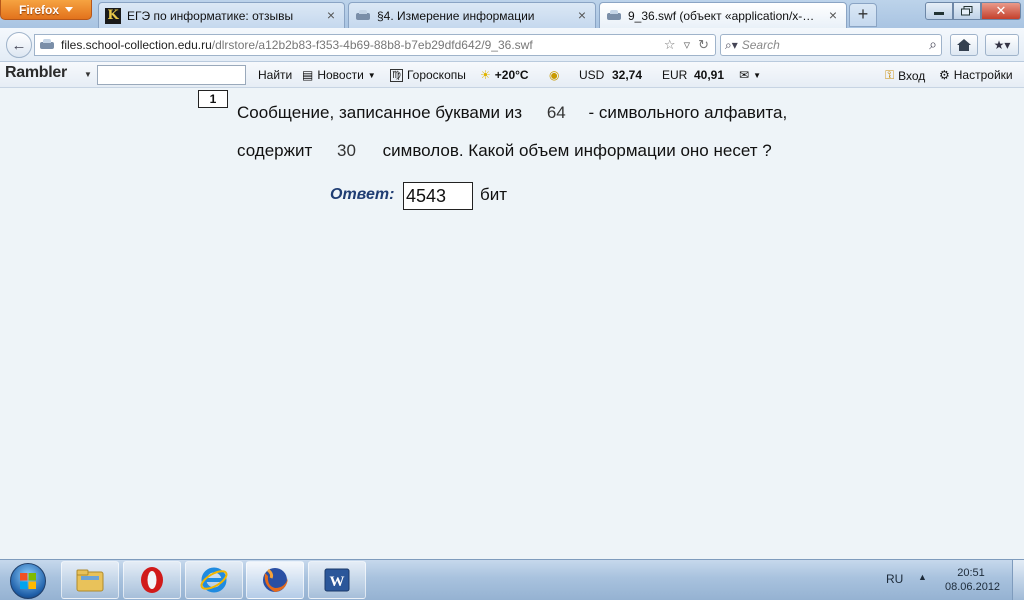 The image size is (1024, 600). What do you see at coordinates (346, 150) in the screenshot?
I see `symbol-count-value: 30` at bounding box center [346, 150].